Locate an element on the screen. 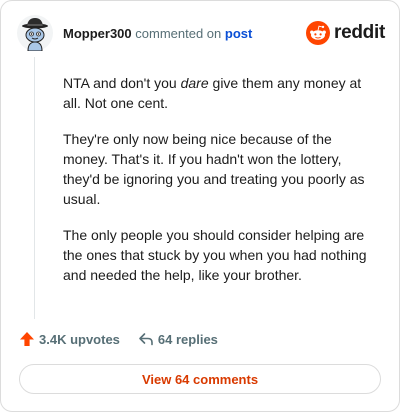 This screenshot has height=412, width=400. replies-button: 64 replies is located at coordinates (178, 339).